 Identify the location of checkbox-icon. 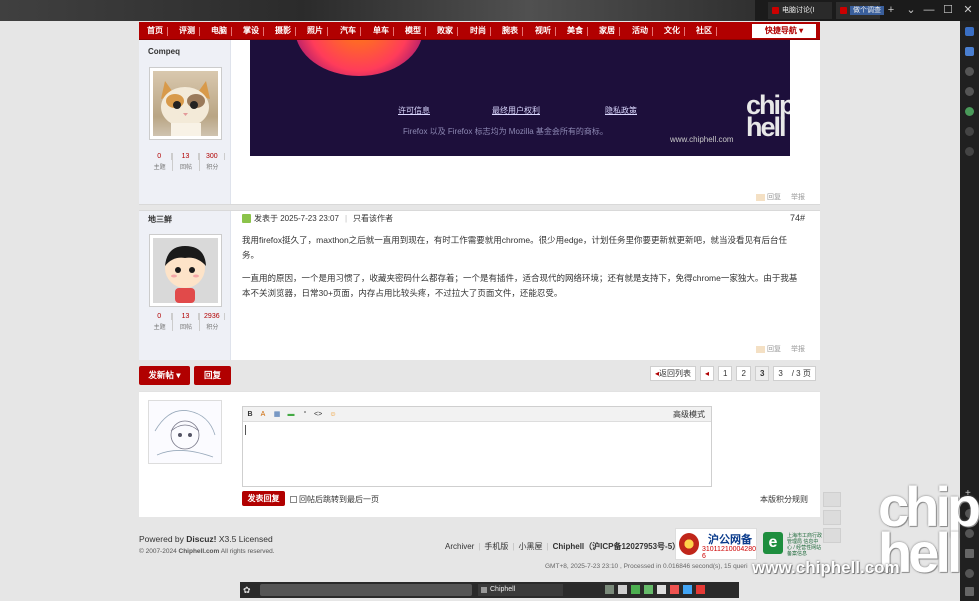
(293, 500).